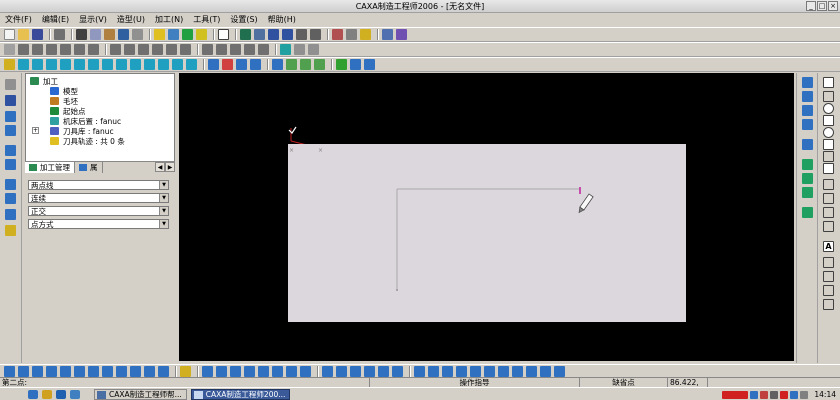  I want to click on bottom-tool-14-icon, so click(207, 371).